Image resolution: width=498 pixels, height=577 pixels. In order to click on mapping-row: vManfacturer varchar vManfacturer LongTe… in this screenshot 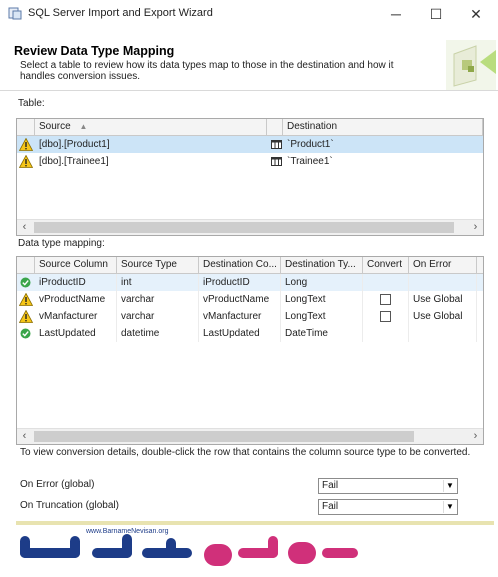, I will do `click(250, 316)`.